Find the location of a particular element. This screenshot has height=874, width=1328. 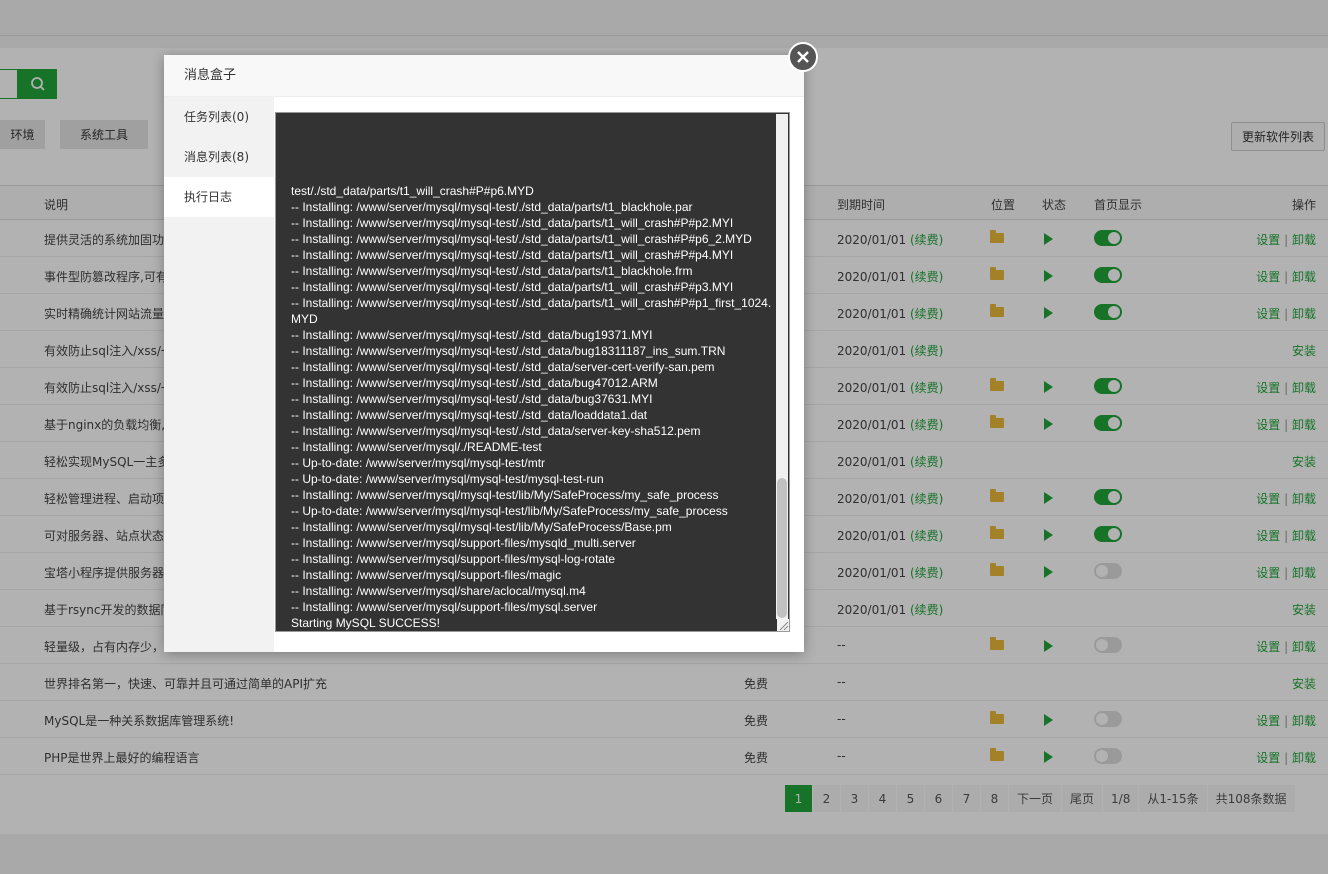

close-icon is located at coordinates (803, 57).